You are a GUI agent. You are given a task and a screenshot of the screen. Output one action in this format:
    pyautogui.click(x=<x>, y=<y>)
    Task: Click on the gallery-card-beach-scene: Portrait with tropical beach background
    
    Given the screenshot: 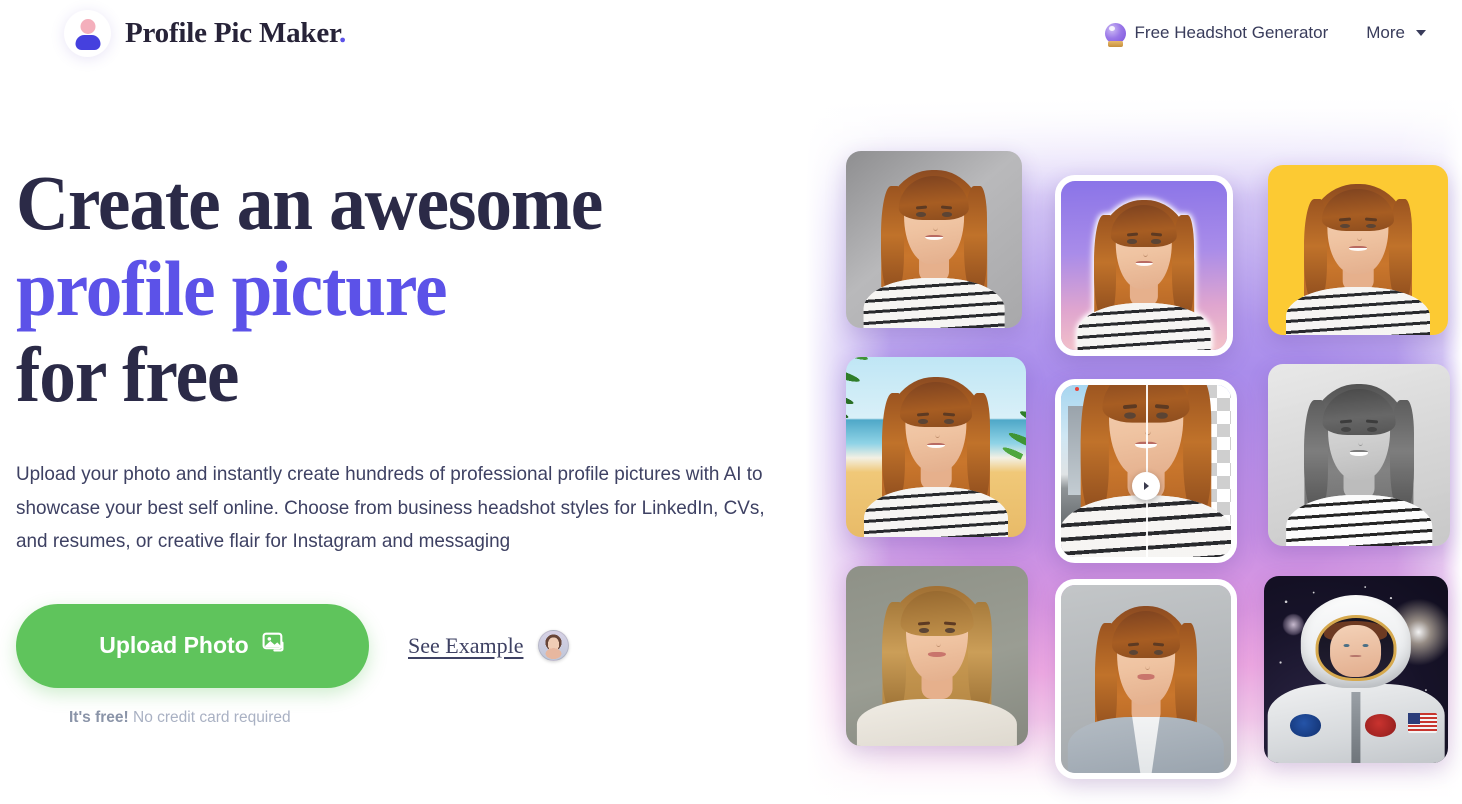 What is the action you would take?
    pyautogui.click(x=936, y=447)
    